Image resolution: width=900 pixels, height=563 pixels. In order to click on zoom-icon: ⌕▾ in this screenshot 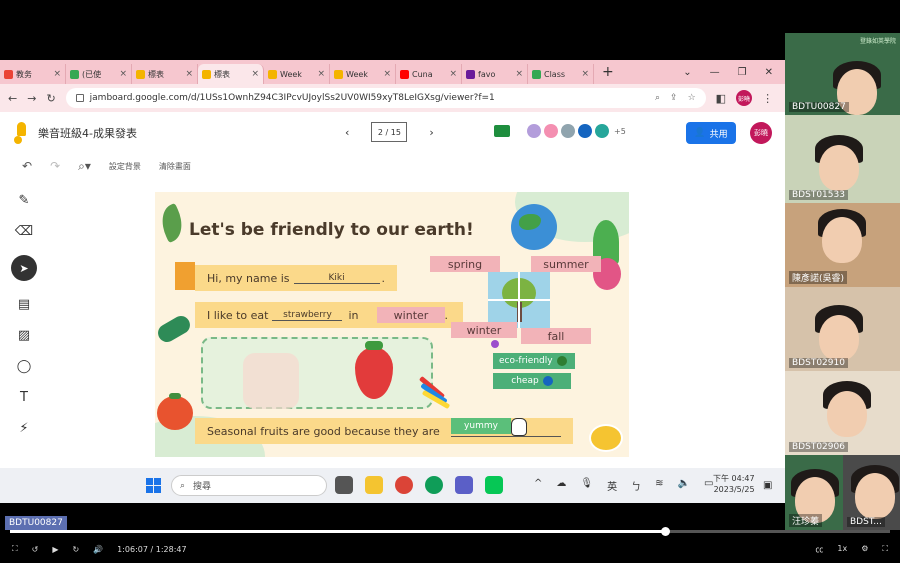, I will do `click(84, 166)`.